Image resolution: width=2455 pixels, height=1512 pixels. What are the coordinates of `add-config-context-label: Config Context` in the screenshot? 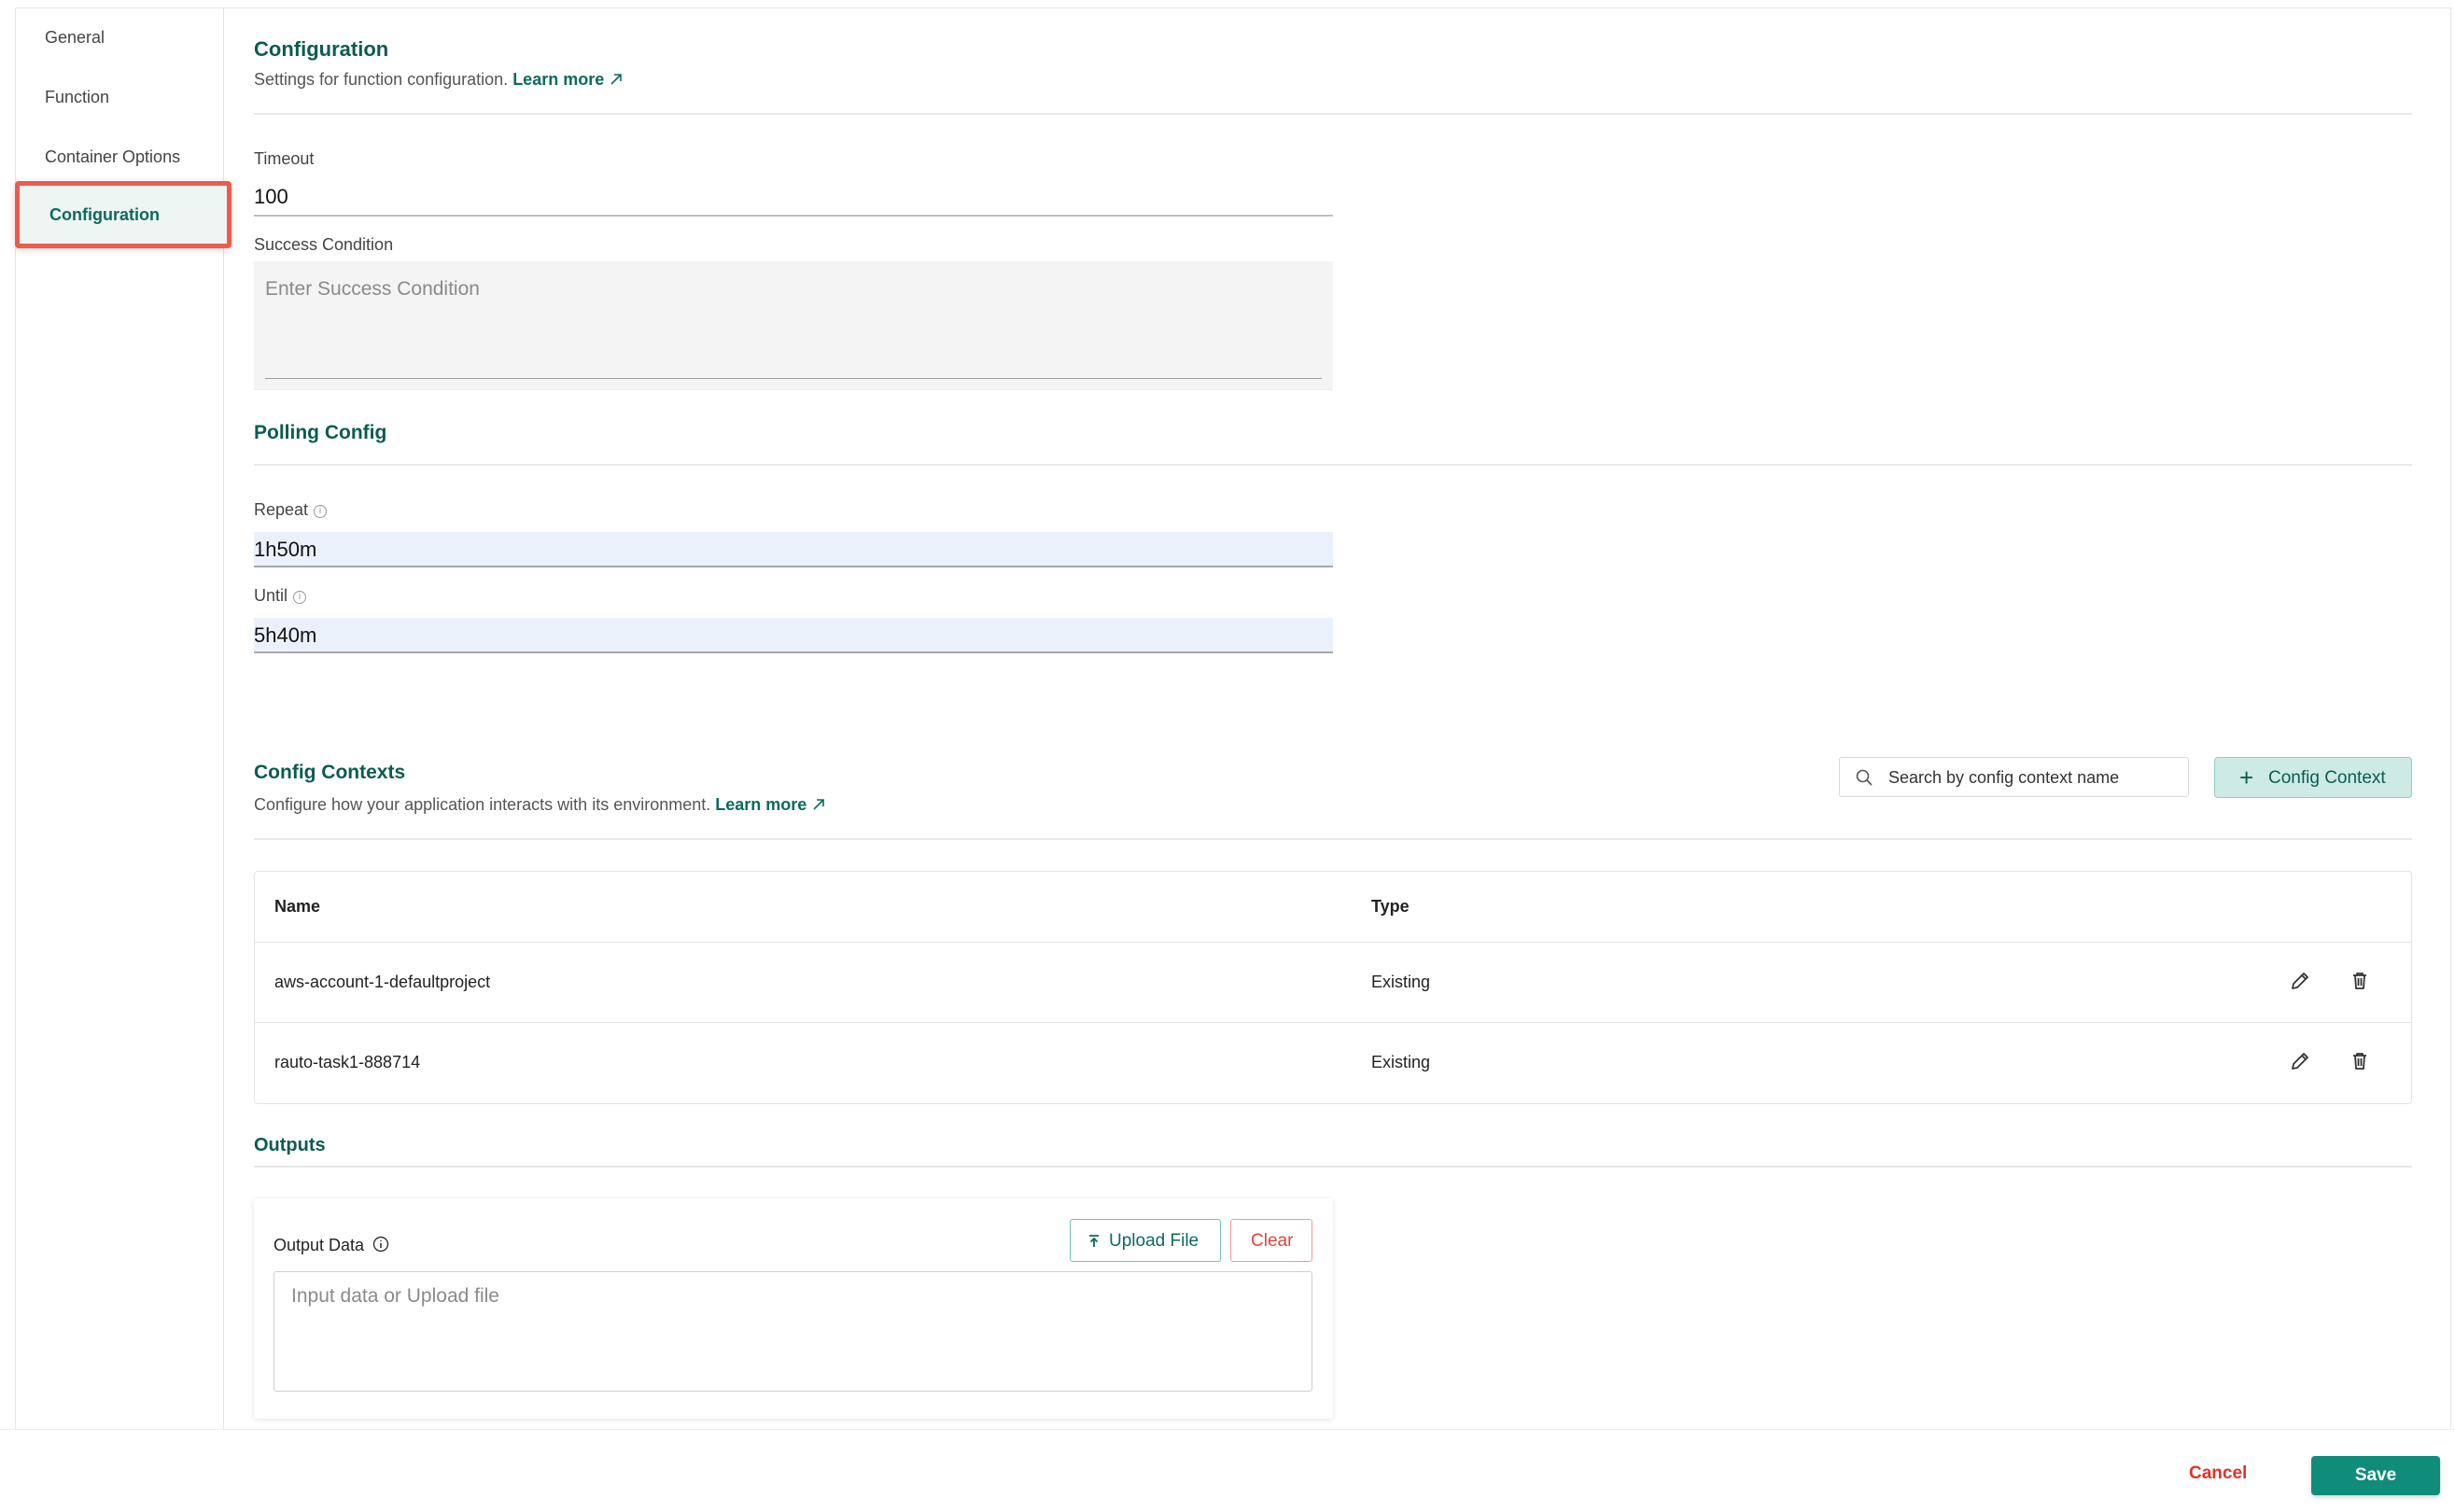 It's located at (2327, 778).